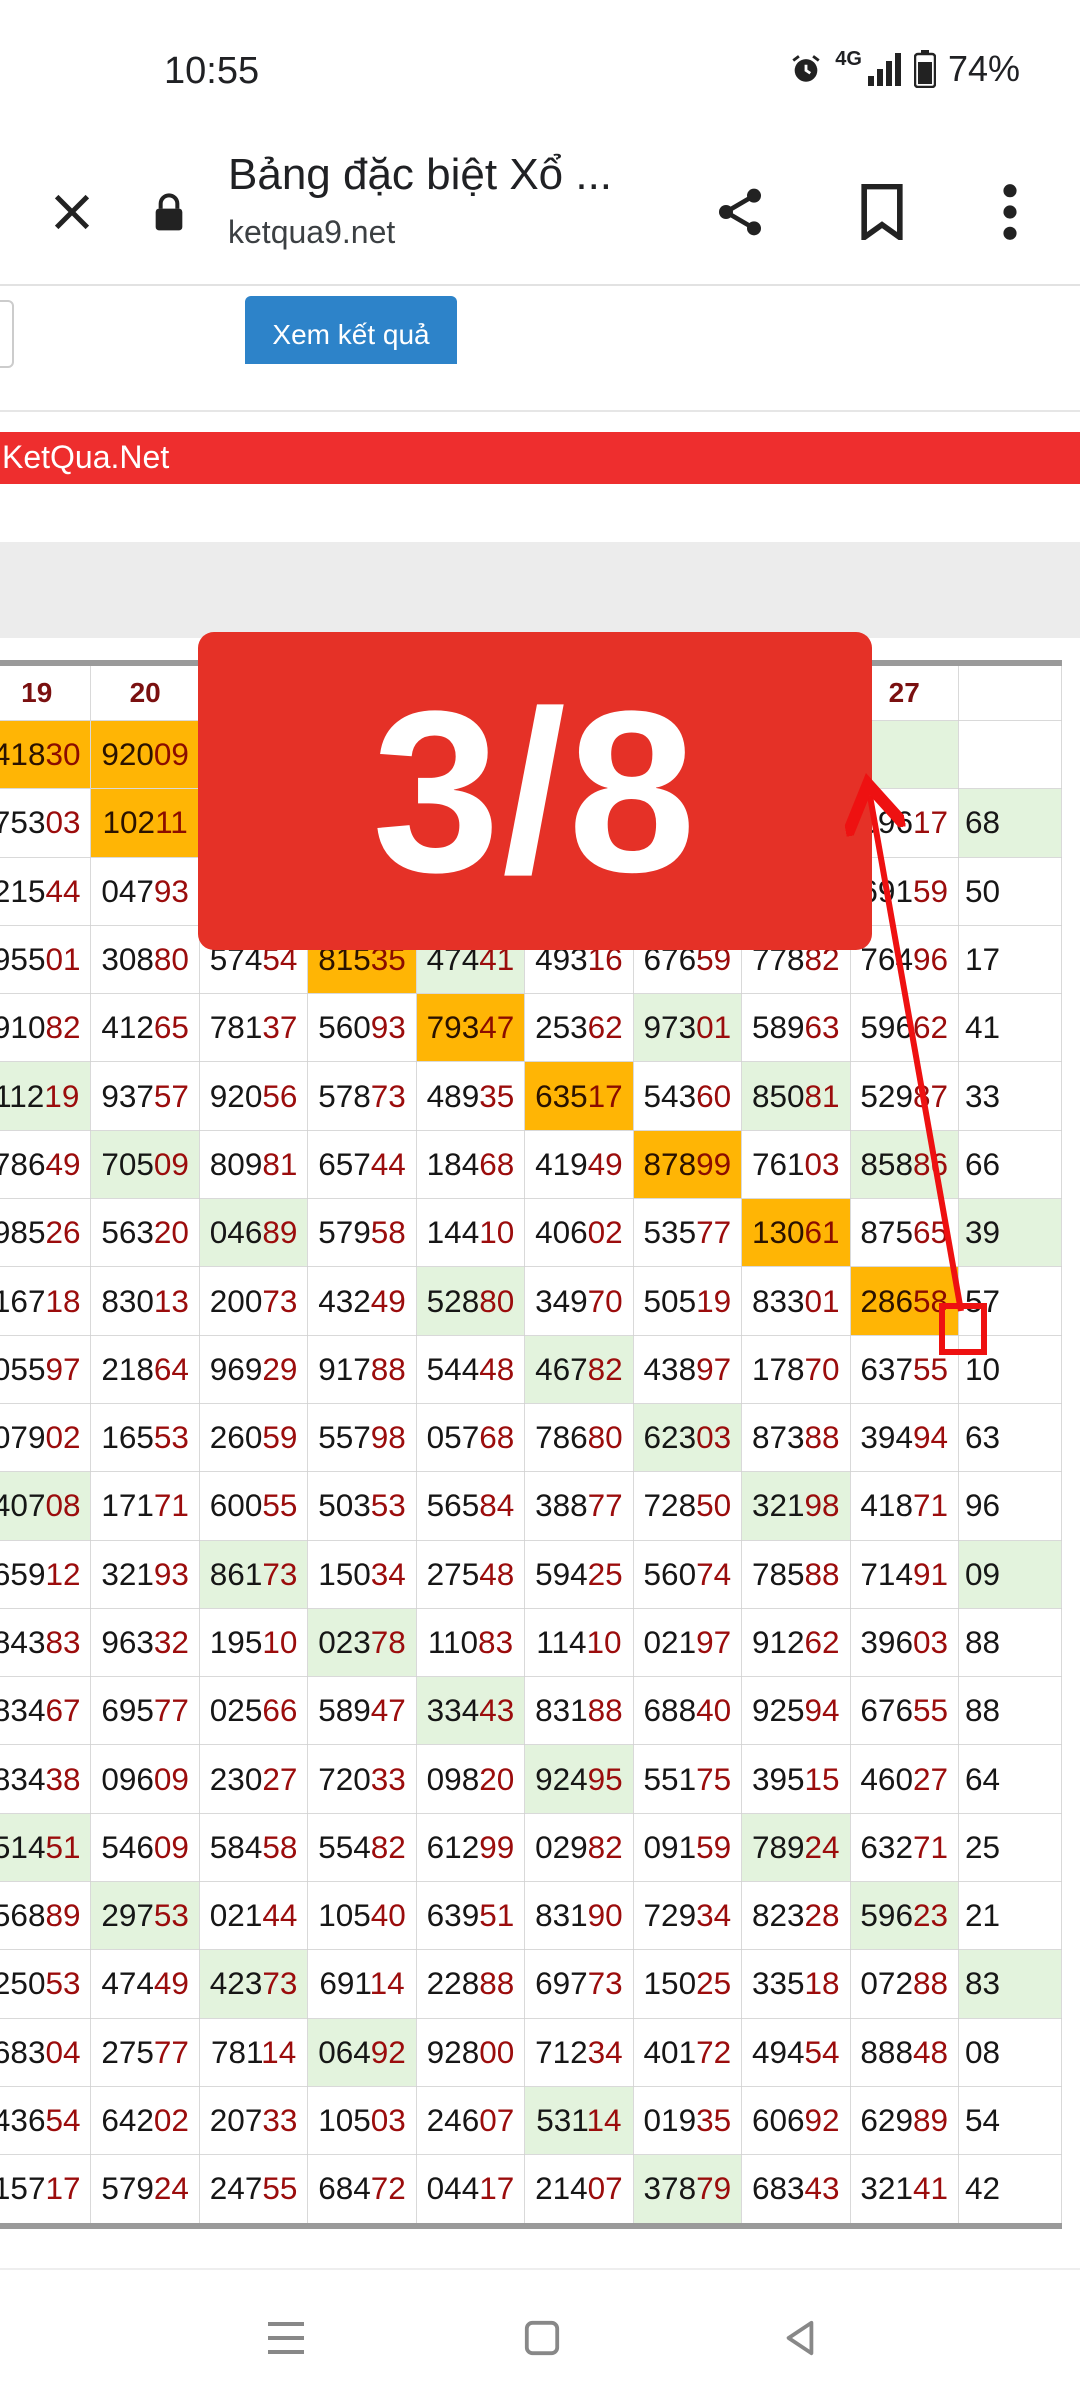 This screenshot has width=1080, height=2402. I want to click on cell-last-two-digits: 44, so click(63, 890).